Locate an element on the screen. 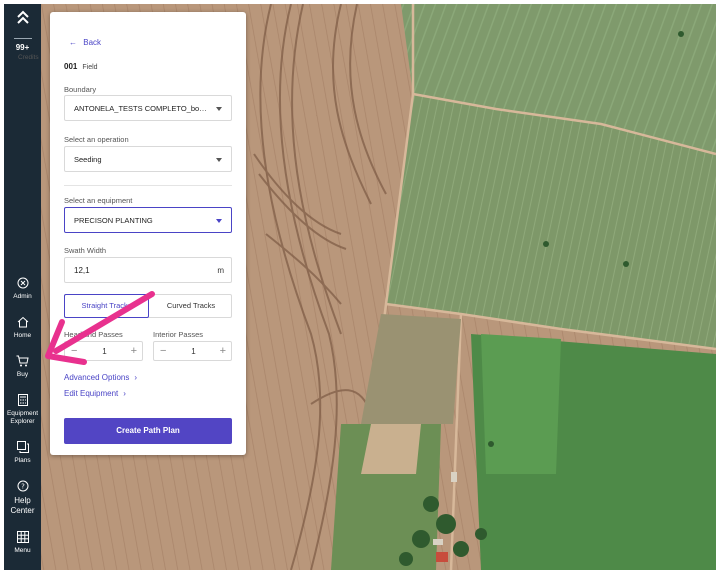 The width and height of the screenshot is (720, 574). equipment-select: PRECISON PLANTING is located at coordinates (148, 220).